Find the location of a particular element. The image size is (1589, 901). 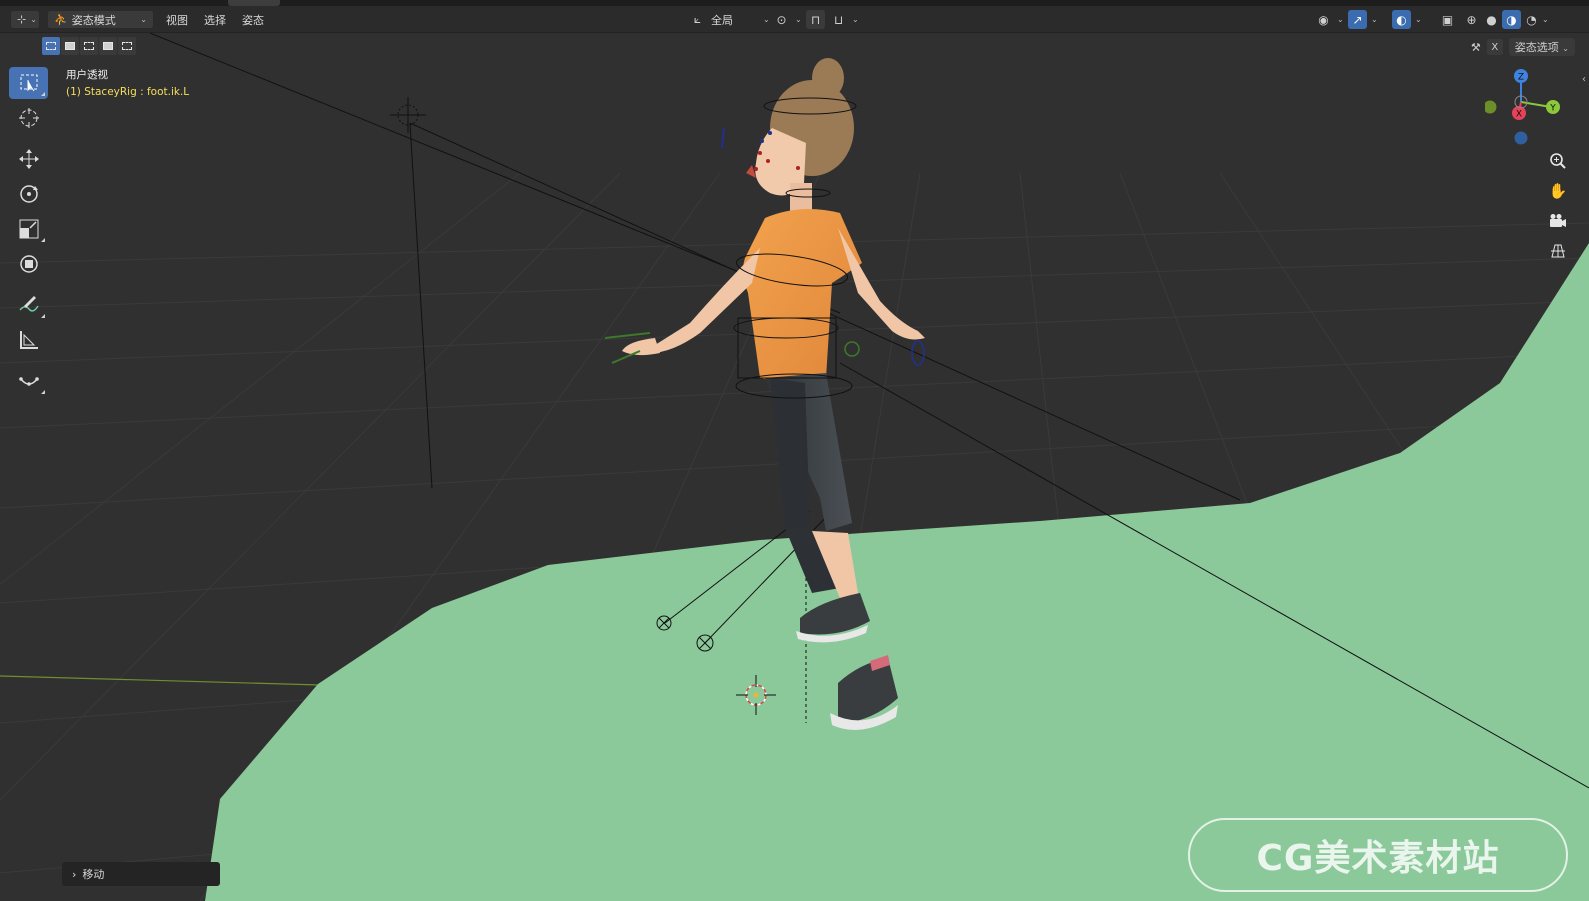

axis-gizmo: Z Y X is located at coordinates (1521, 107).